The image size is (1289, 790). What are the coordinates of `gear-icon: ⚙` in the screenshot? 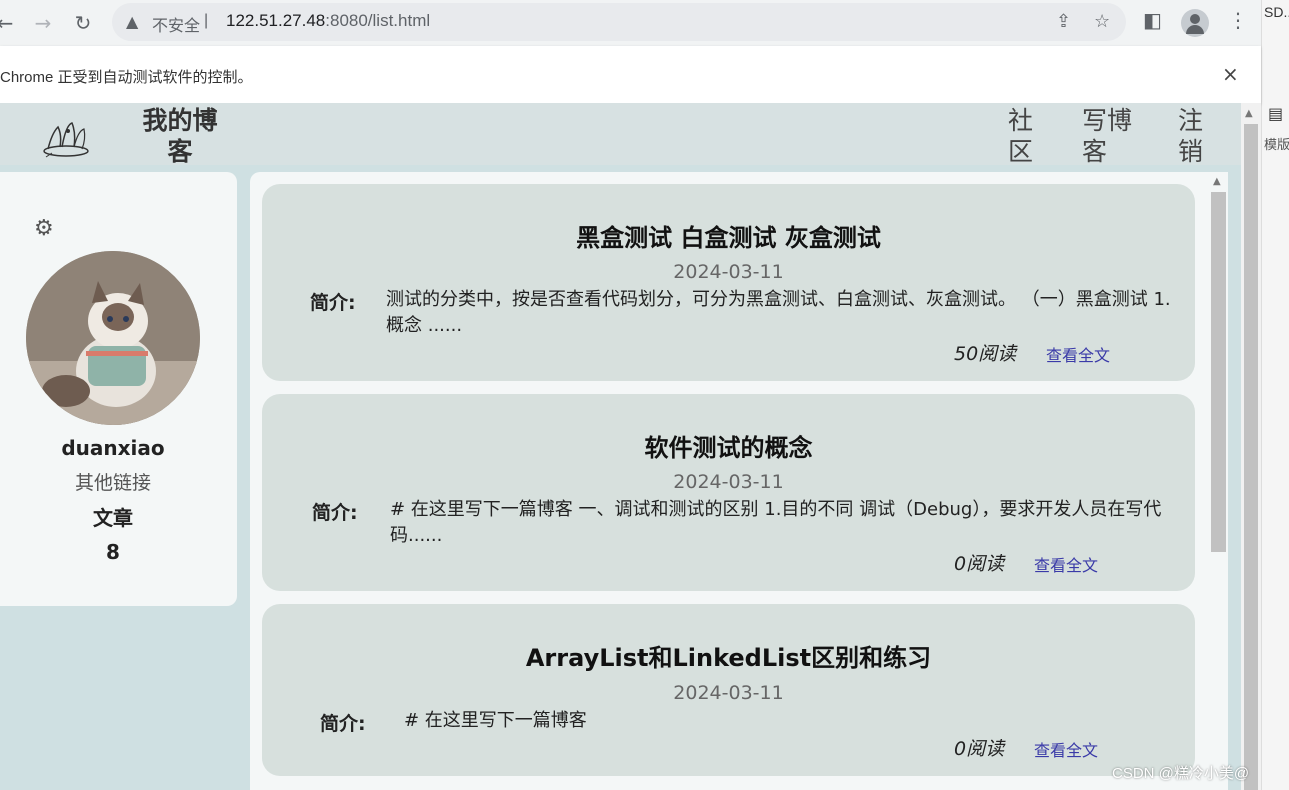 It's located at (44, 228).